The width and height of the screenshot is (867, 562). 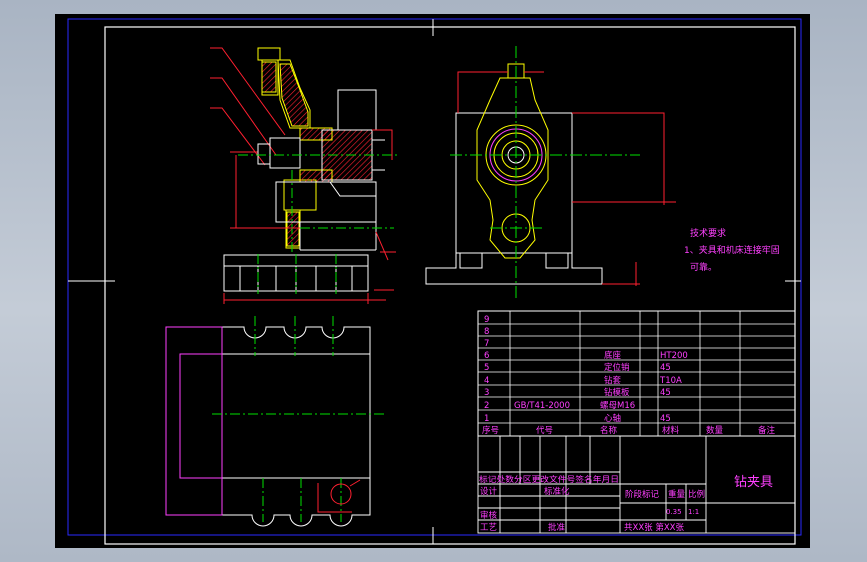 What do you see at coordinates (654, 527) in the screenshot?
I see `sheet-count: 共XX张 第XX张` at bounding box center [654, 527].